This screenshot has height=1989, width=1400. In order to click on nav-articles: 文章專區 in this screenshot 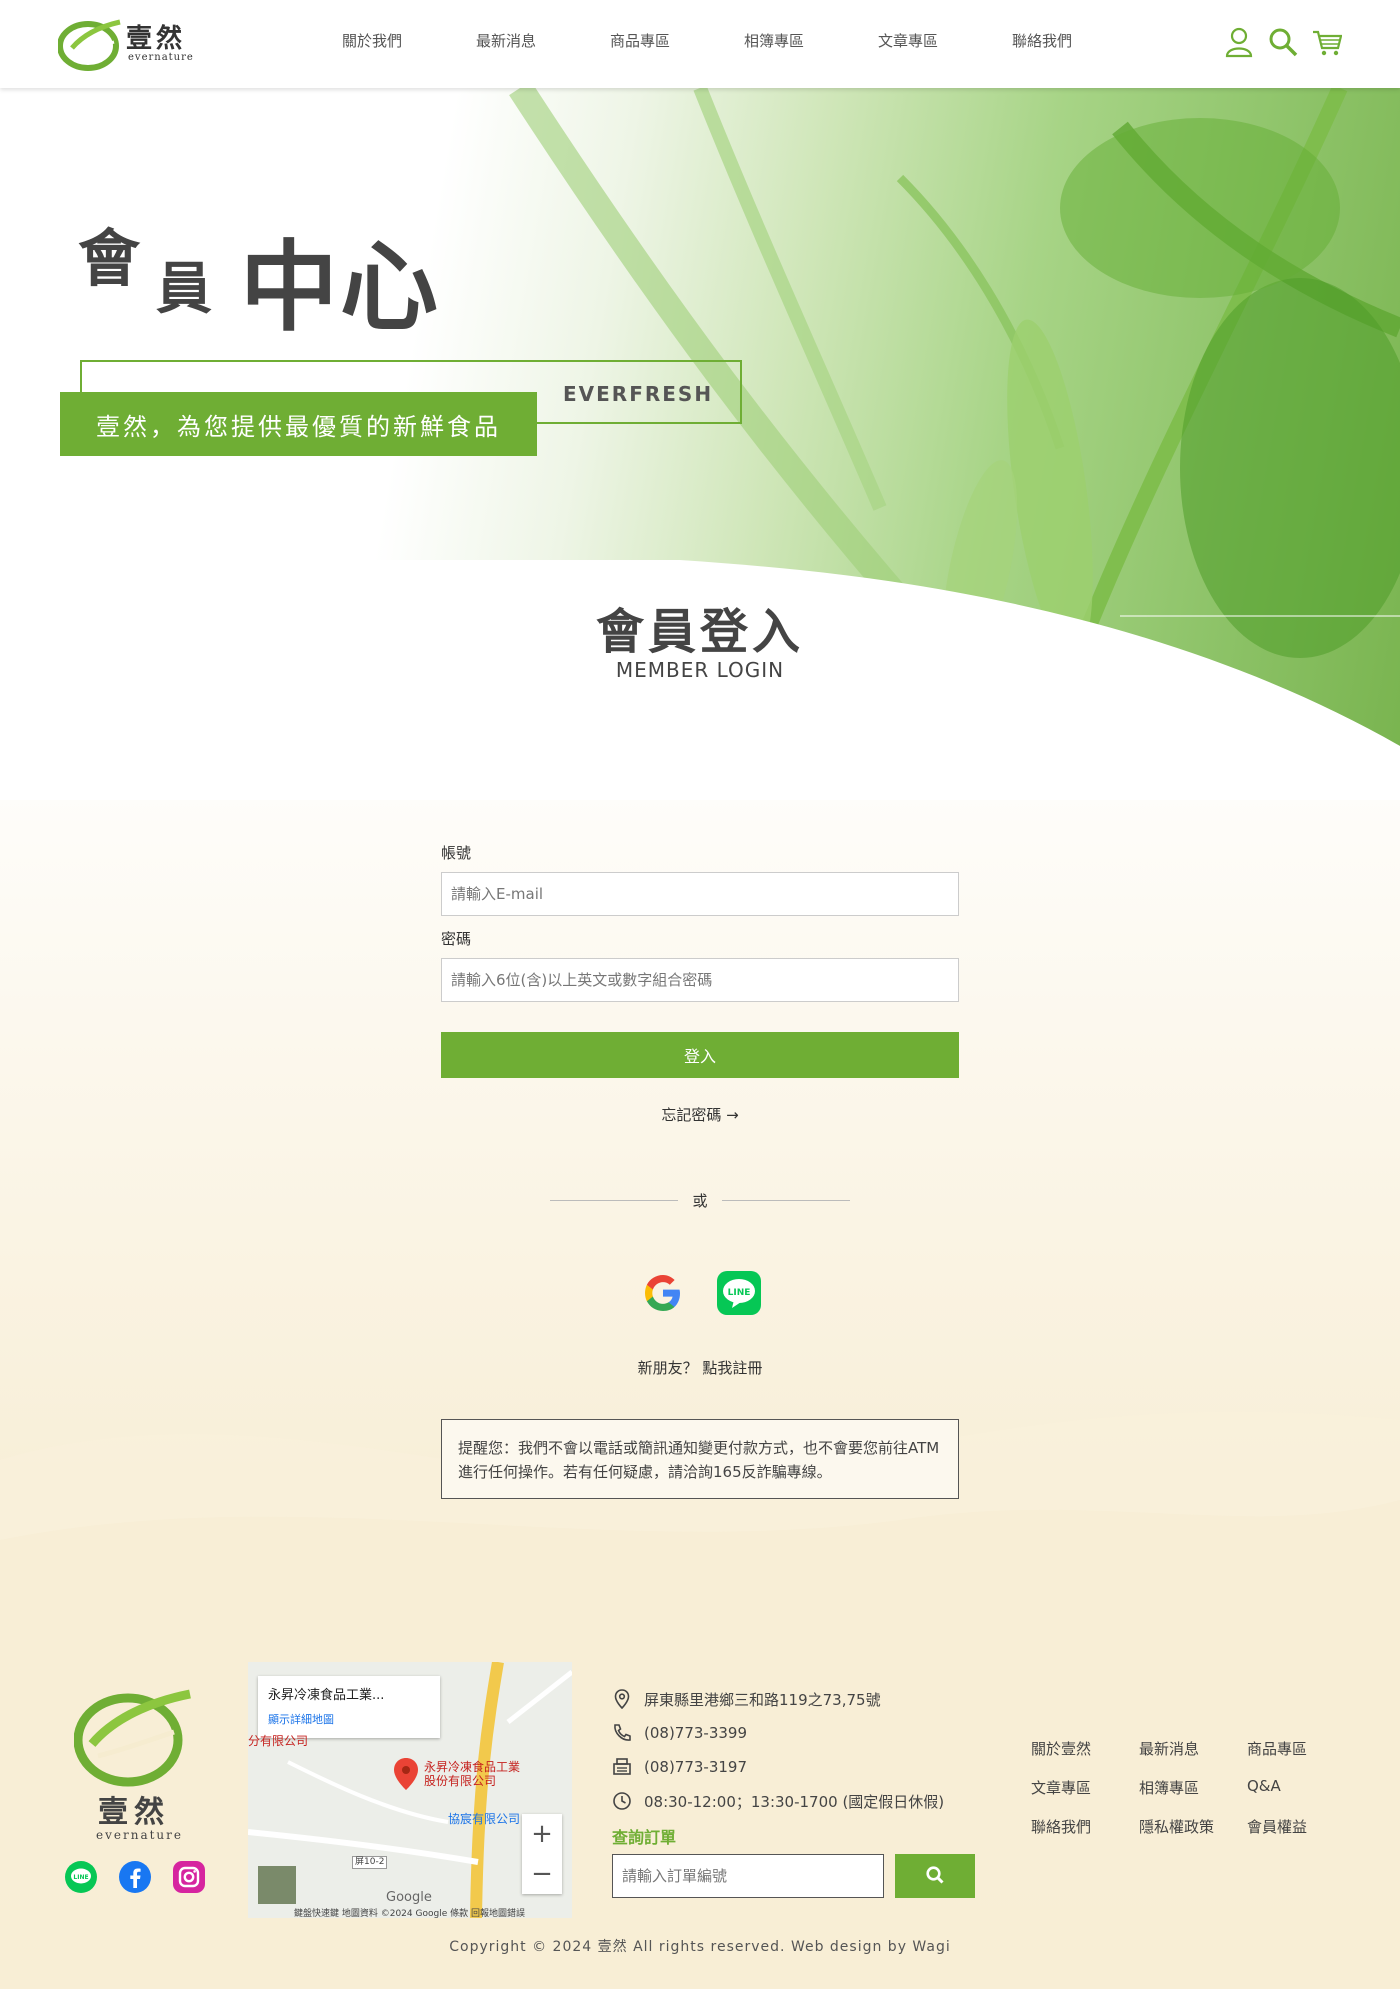, I will do `click(908, 40)`.